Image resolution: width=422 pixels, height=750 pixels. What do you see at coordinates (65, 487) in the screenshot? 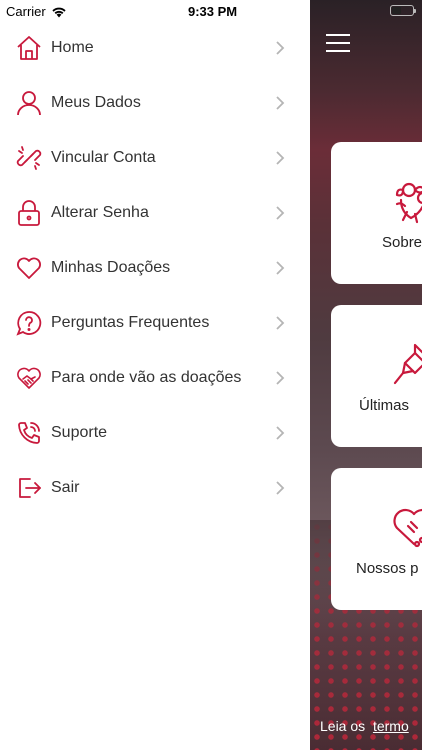
I see `menu-item-label: Sair` at bounding box center [65, 487].